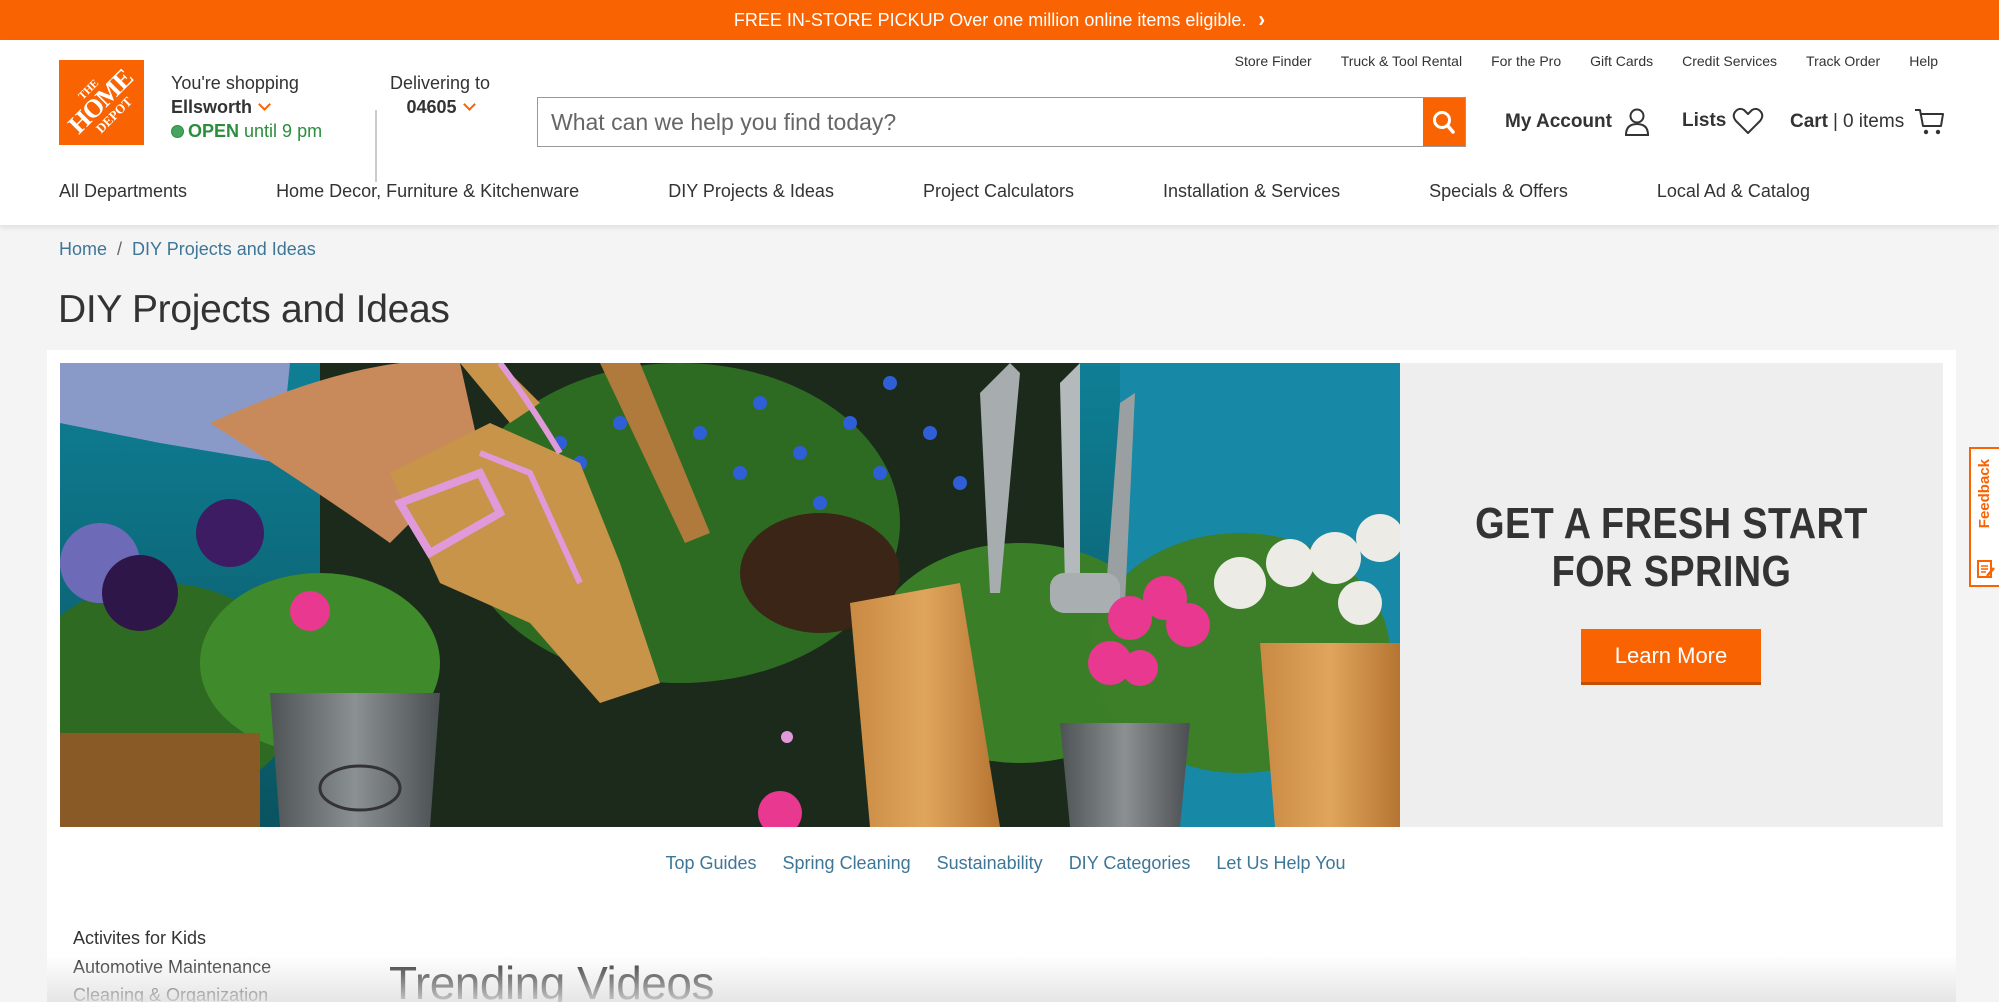 This screenshot has width=1999, height=1002. I want to click on category-item: Cleaning & Organization, so click(172, 991).